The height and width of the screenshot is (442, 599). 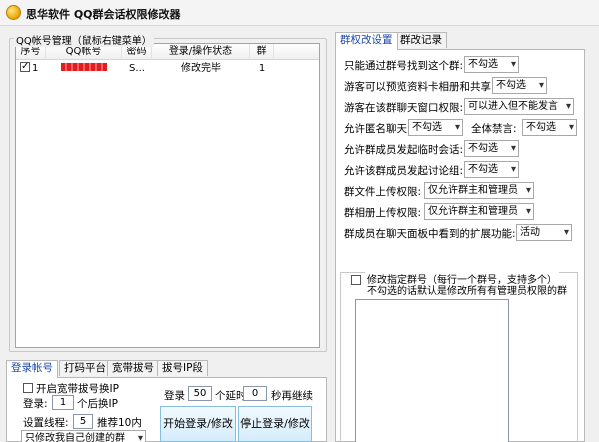 I want to click on bottom-tab-strip: 登录帐号 打码平台 宽带拔号 拔号IP段, so click(x=166, y=369).